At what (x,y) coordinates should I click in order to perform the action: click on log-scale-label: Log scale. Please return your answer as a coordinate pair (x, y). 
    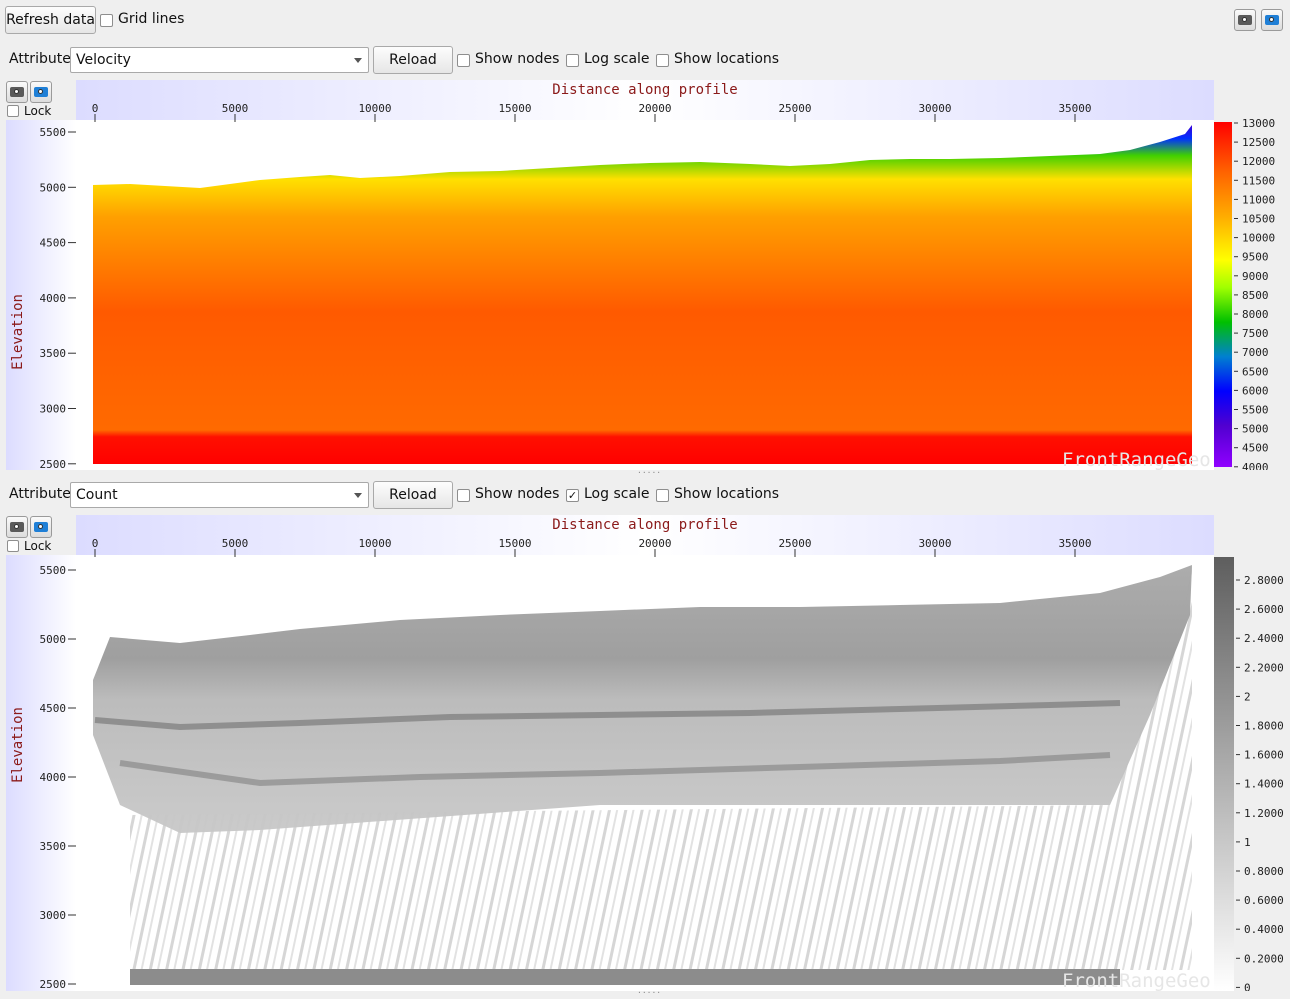
    Looking at the image, I should click on (617, 494).